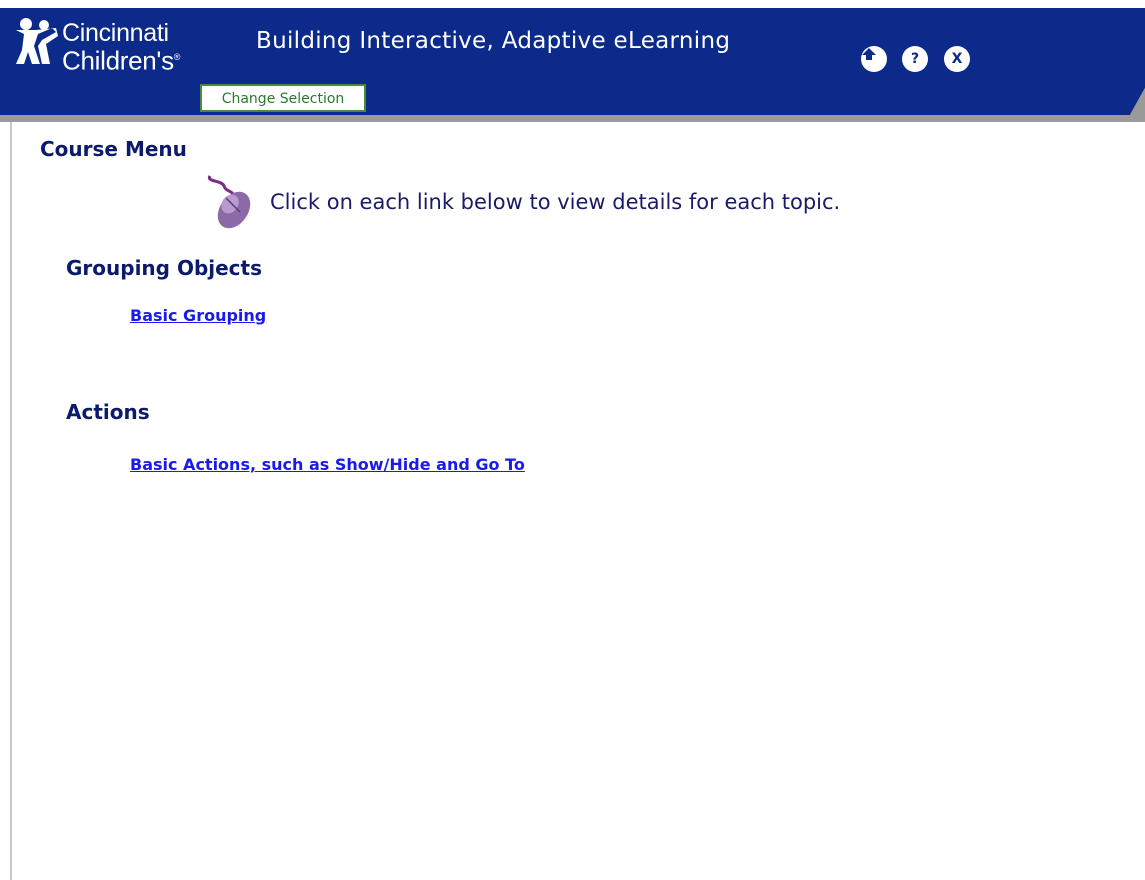 This screenshot has width=1145, height=880. What do you see at coordinates (957, 59) in the screenshot?
I see `exit-button: X` at bounding box center [957, 59].